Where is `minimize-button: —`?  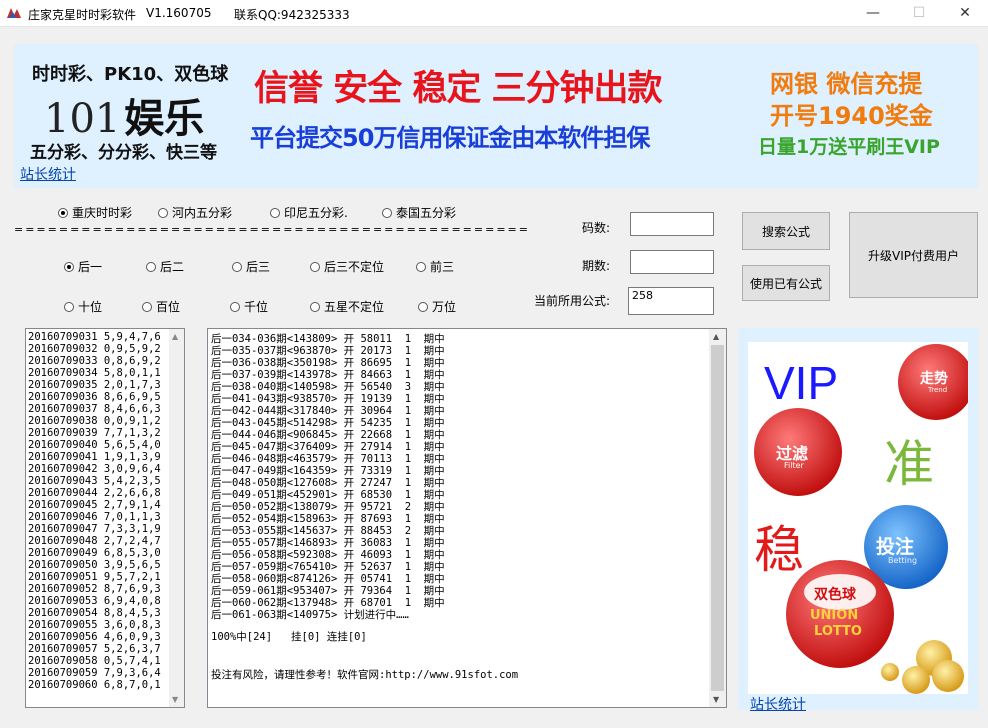 minimize-button: — is located at coordinates (873, 13).